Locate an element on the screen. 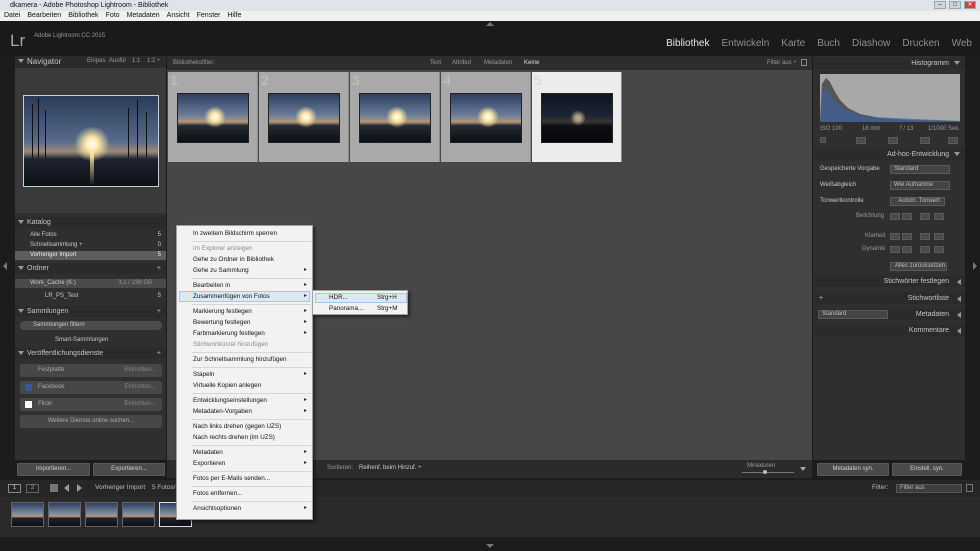  filter-preset-select: Filter aus ÷ is located at coordinates (782, 63).